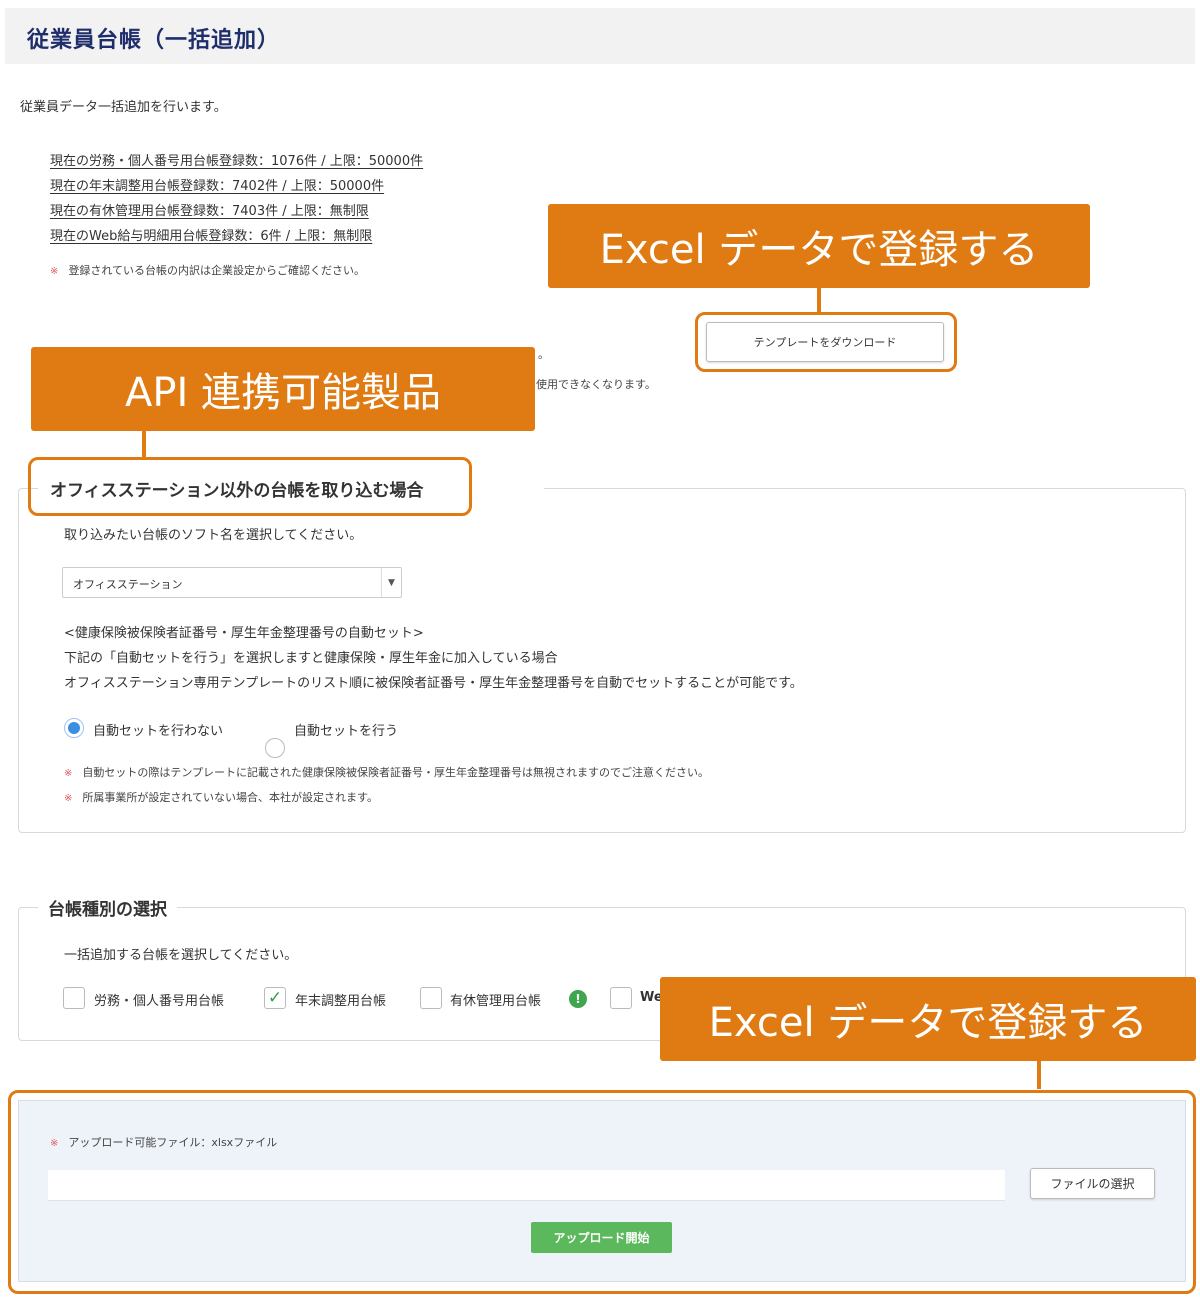 This screenshot has width=1200, height=1300. What do you see at coordinates (244, 633) in the screenshot?
I see `auto-set-heading: <健康保険被保険者証番号・厚生年金整理番号の自動セット>` at bounding box center [244, 633].